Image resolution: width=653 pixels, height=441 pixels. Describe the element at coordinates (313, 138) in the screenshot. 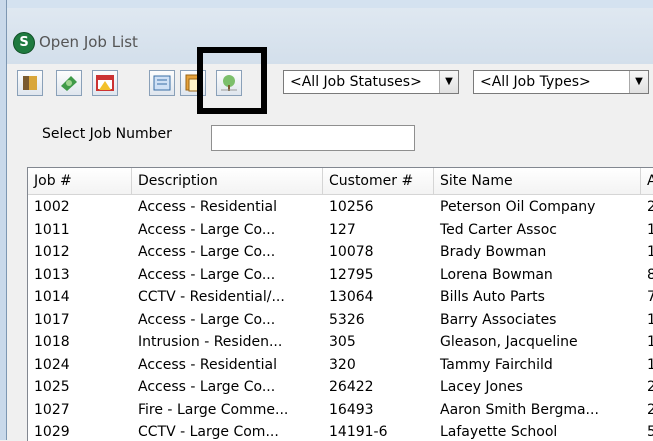

I see `job-number-input` at that location.